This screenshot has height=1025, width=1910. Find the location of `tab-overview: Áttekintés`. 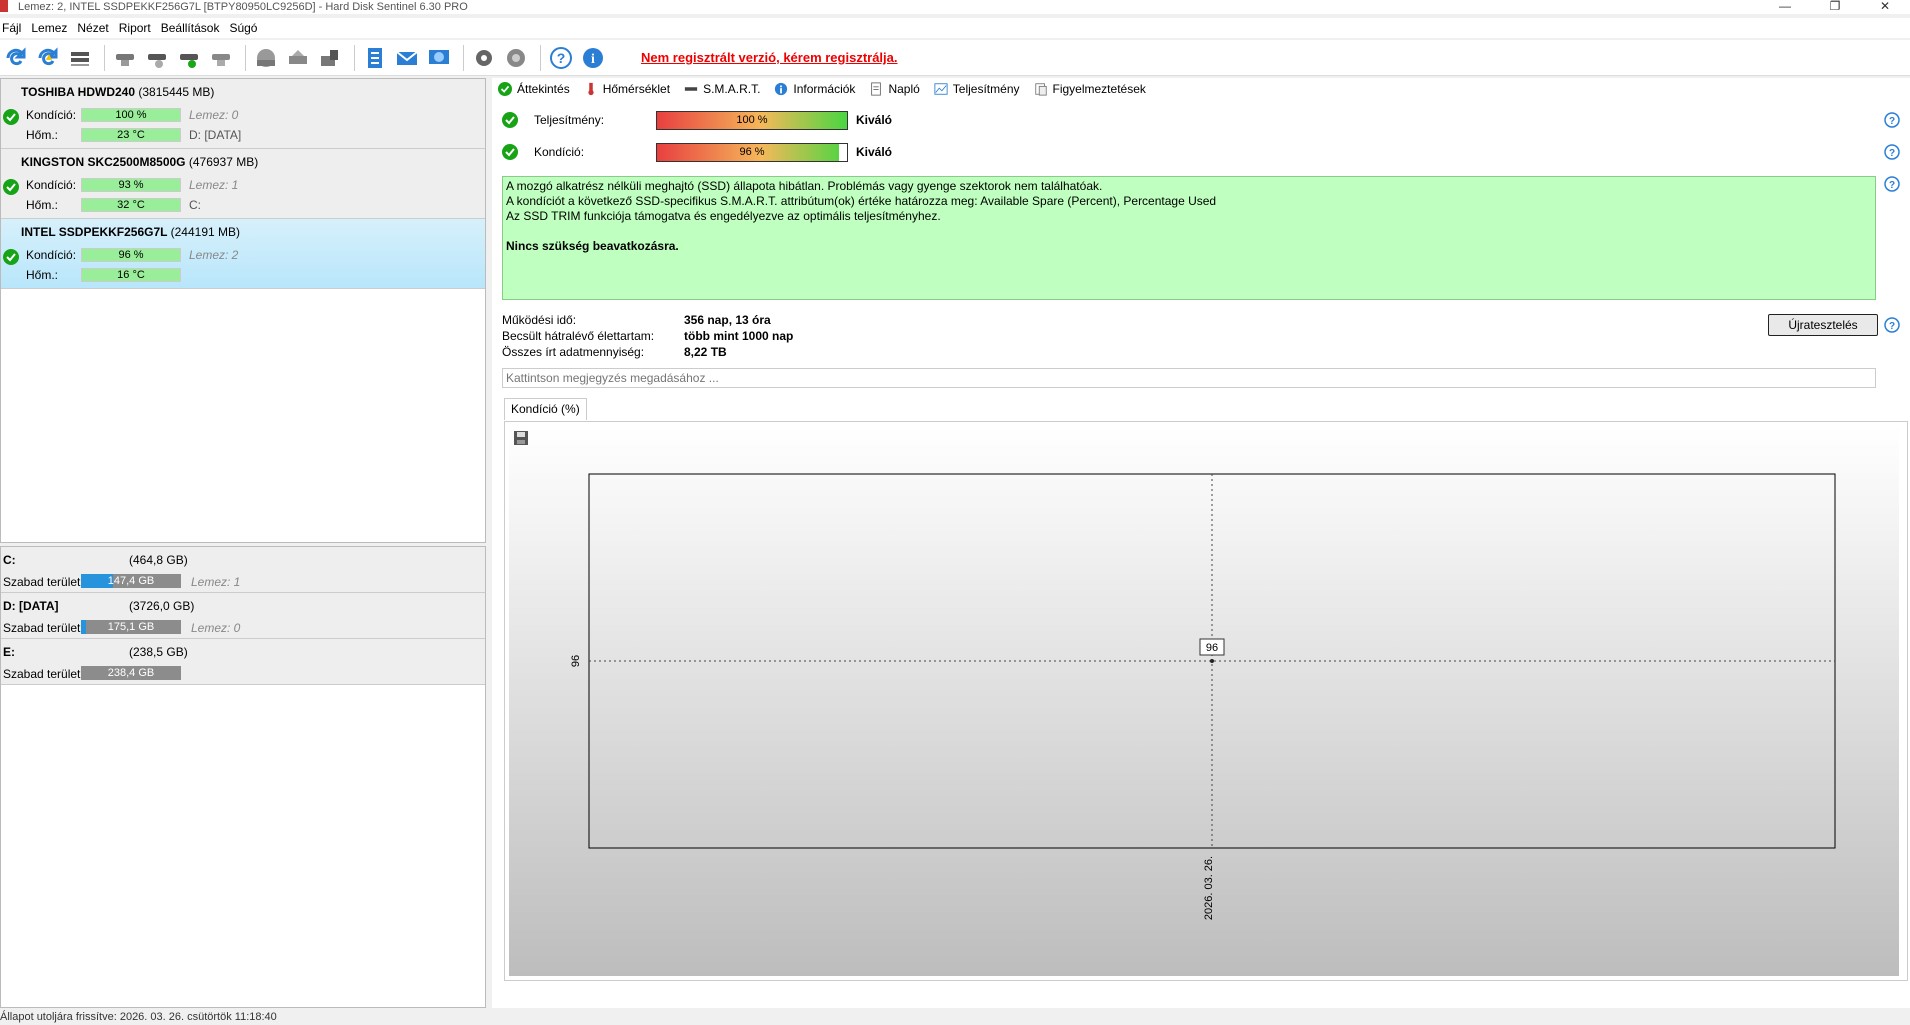

tab-overview: Áttekintés is located at coordinates (534, 89).